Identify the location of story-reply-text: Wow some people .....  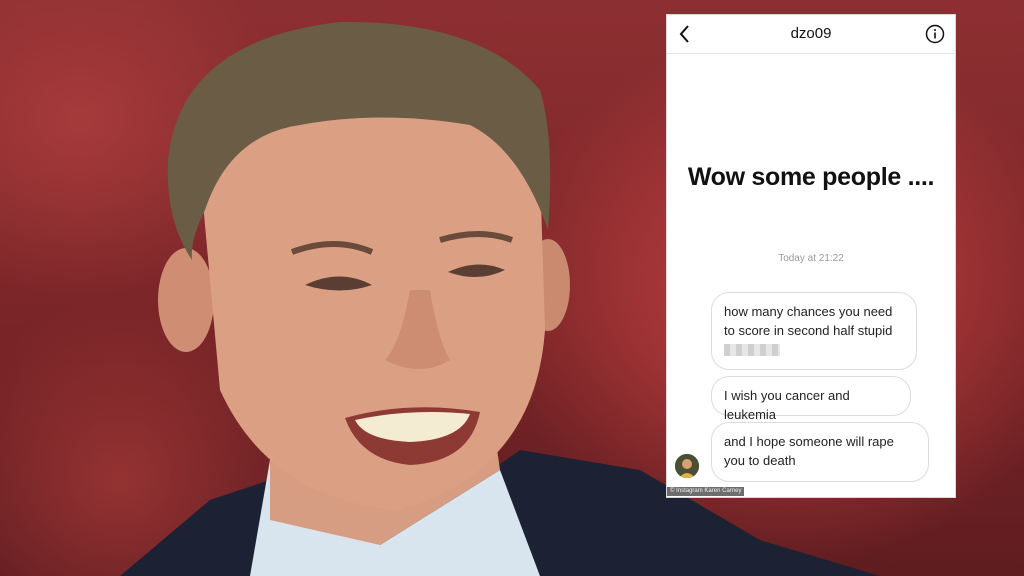
(811, 177).